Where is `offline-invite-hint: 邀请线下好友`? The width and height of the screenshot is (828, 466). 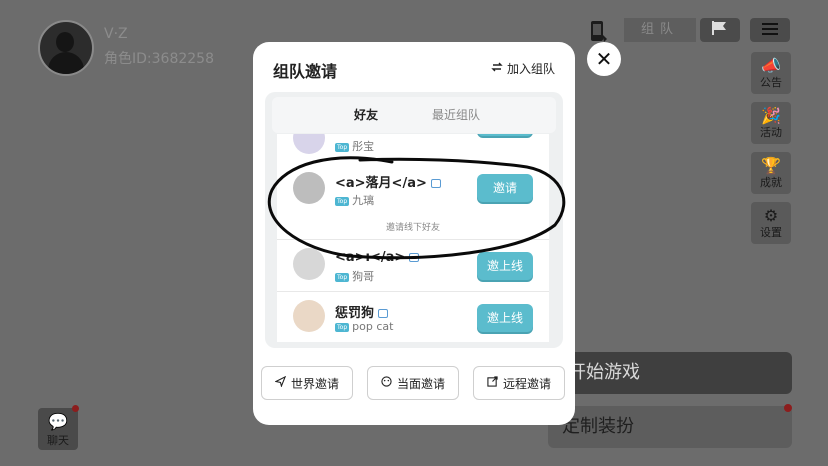
offline-invite-hint: 邀请线下好友 is located at coordinates (413, 226).